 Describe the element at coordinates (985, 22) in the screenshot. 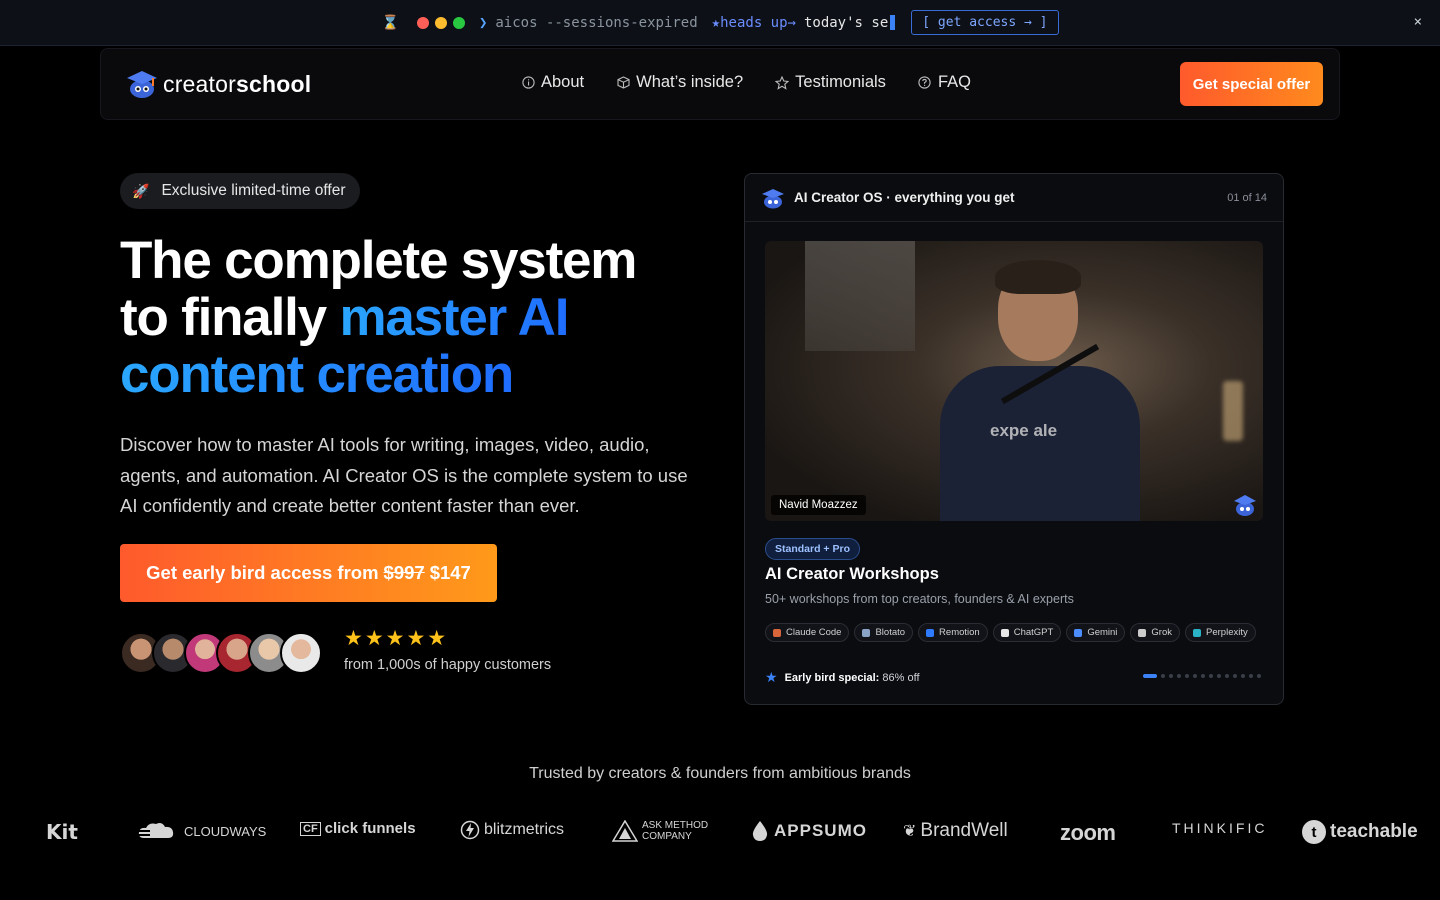

I see `get-access-link: [ get access → ]` at that location.